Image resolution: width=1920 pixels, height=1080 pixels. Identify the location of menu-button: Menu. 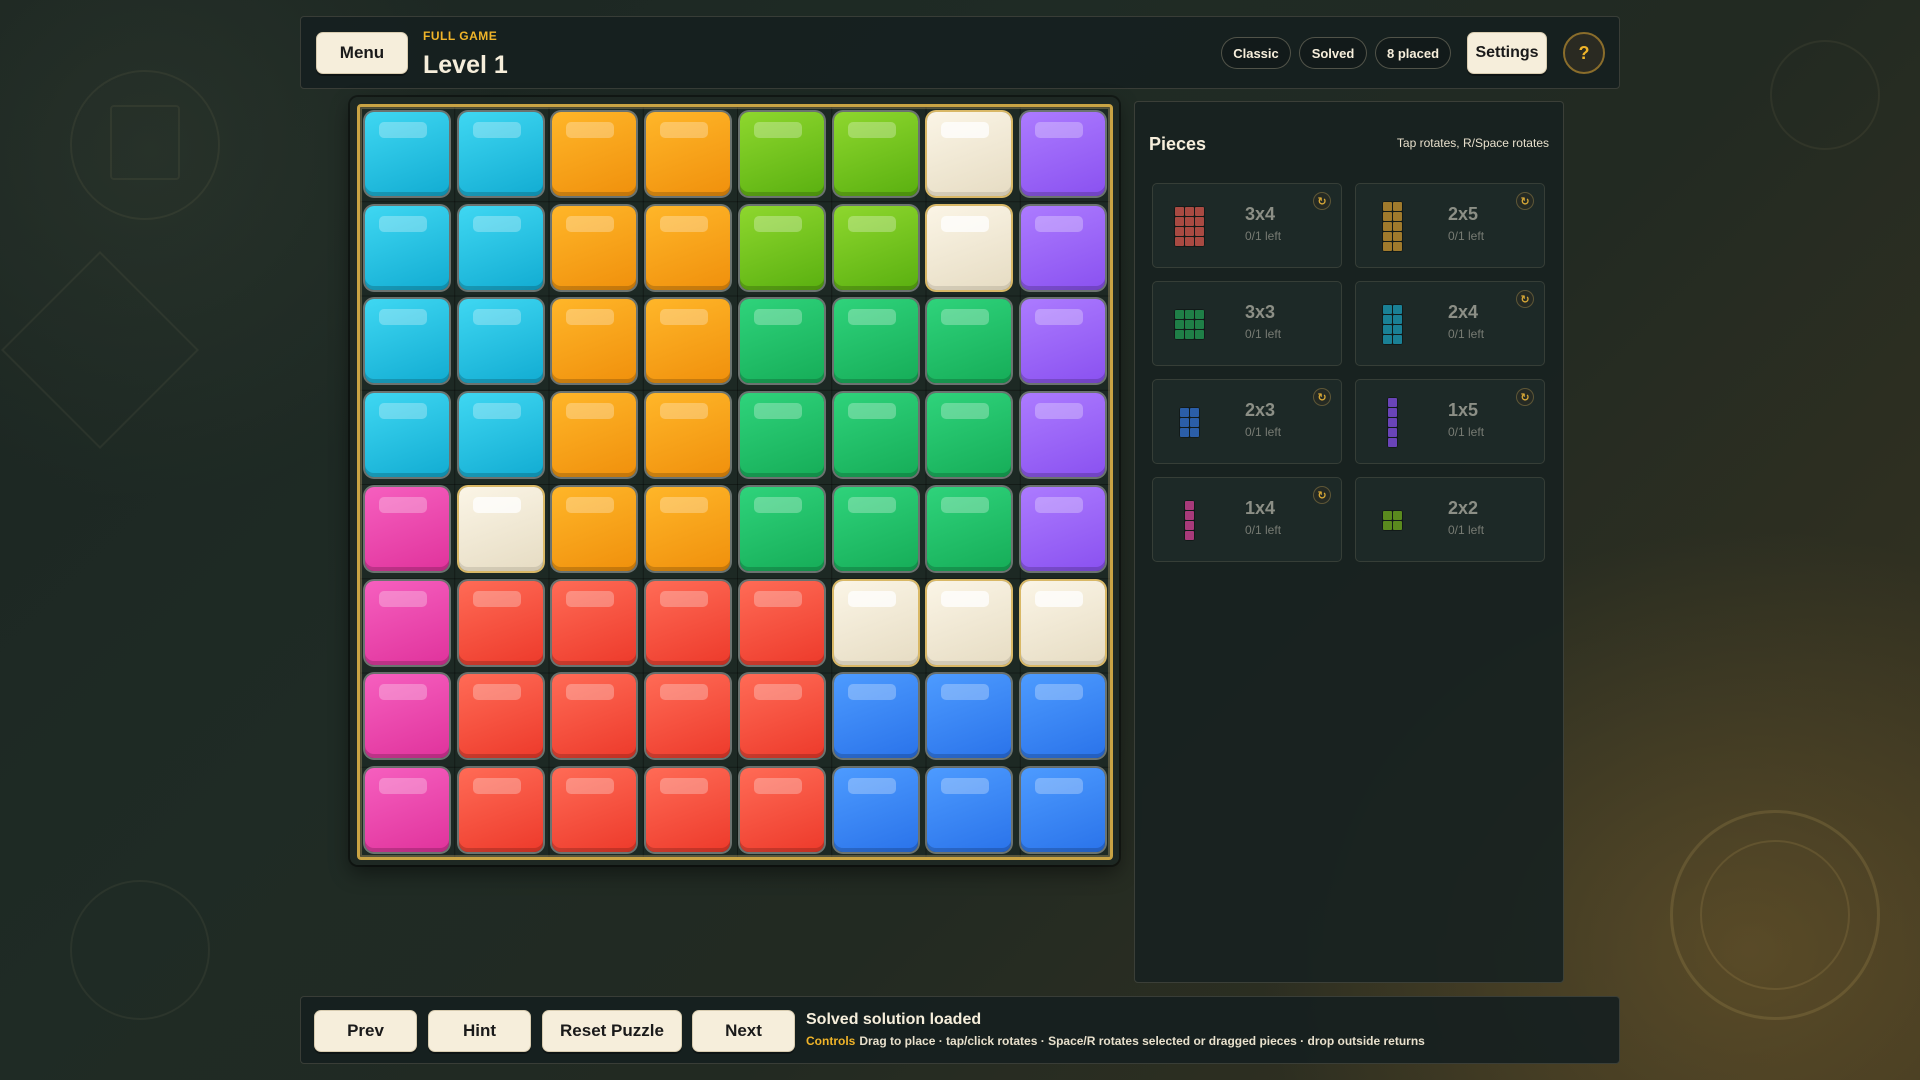
(362, 53).